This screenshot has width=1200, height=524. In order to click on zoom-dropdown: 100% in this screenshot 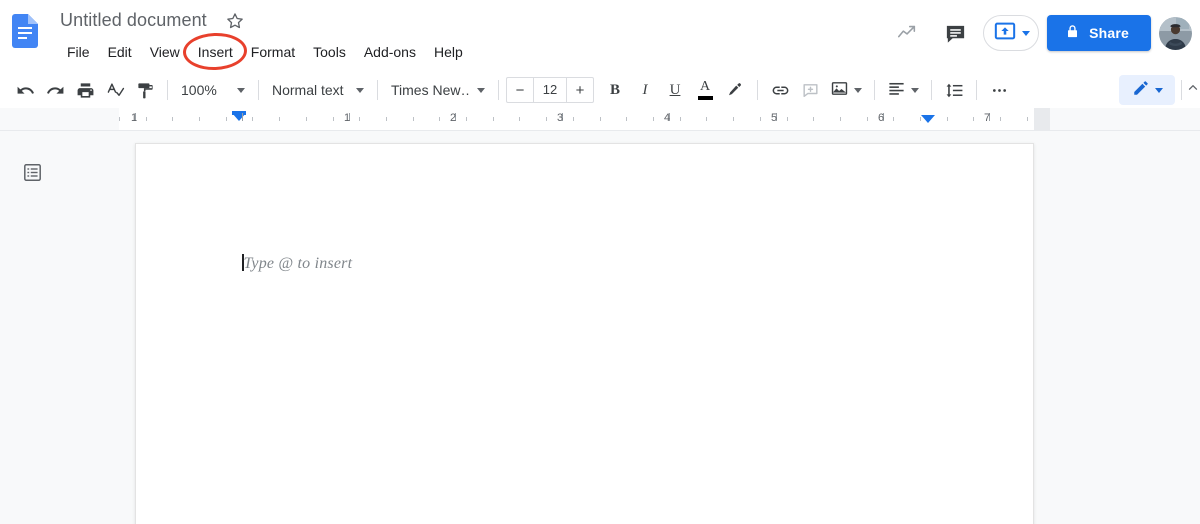, I will do `click(213, 90)`.